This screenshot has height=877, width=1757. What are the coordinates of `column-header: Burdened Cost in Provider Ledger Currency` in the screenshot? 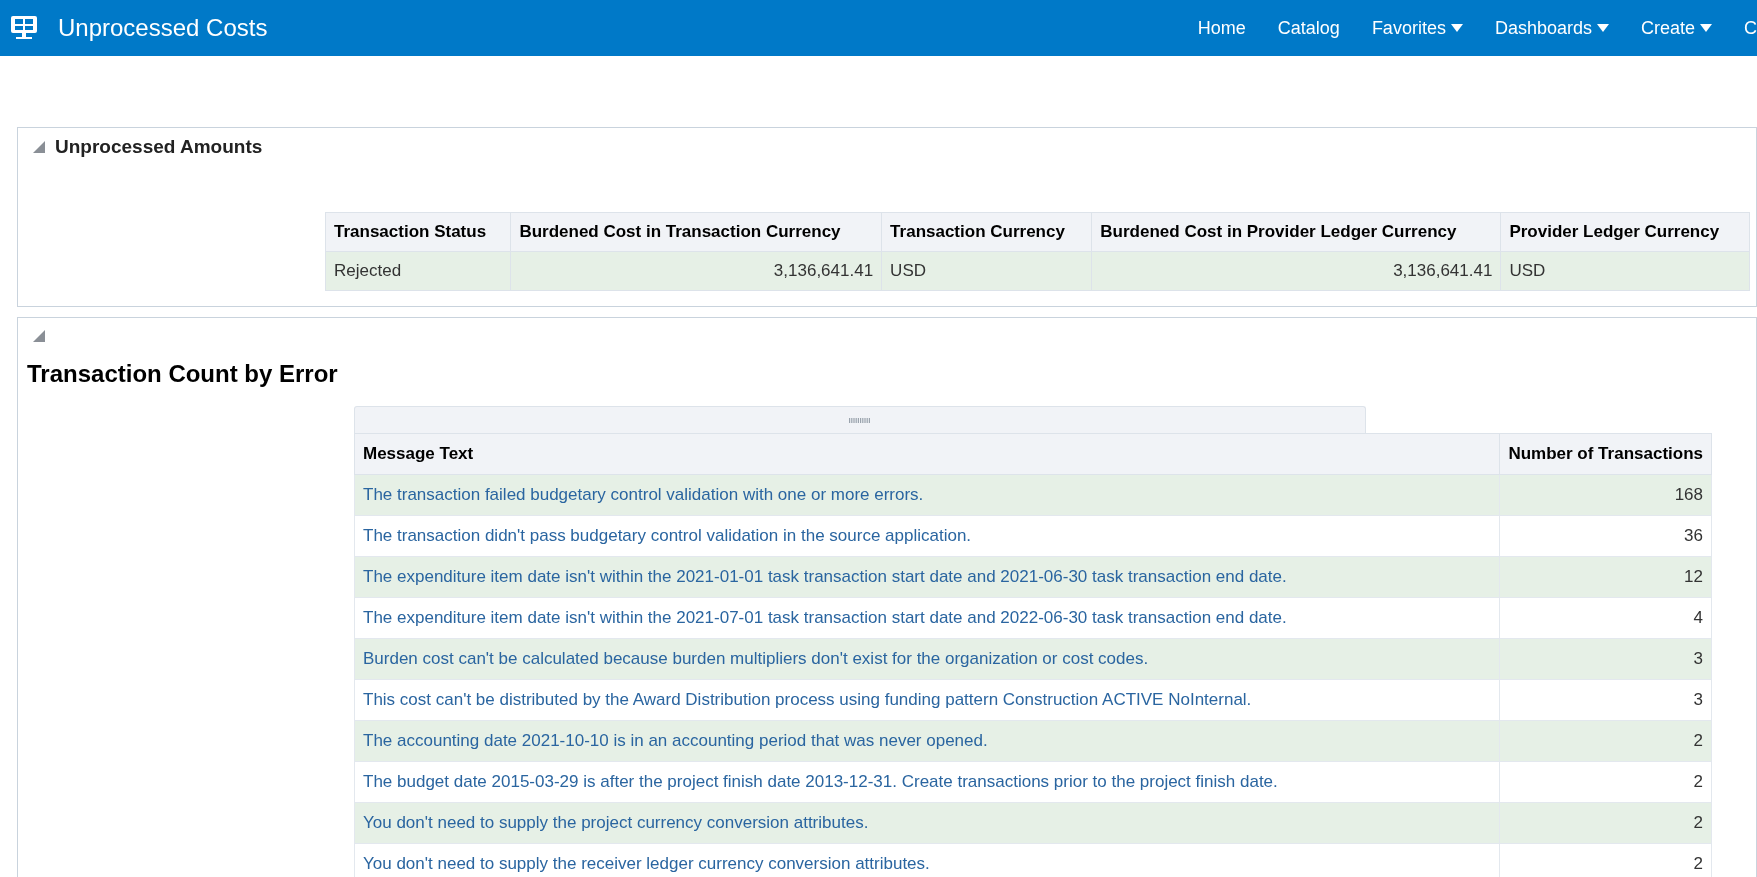 It's located at (1296, 232).